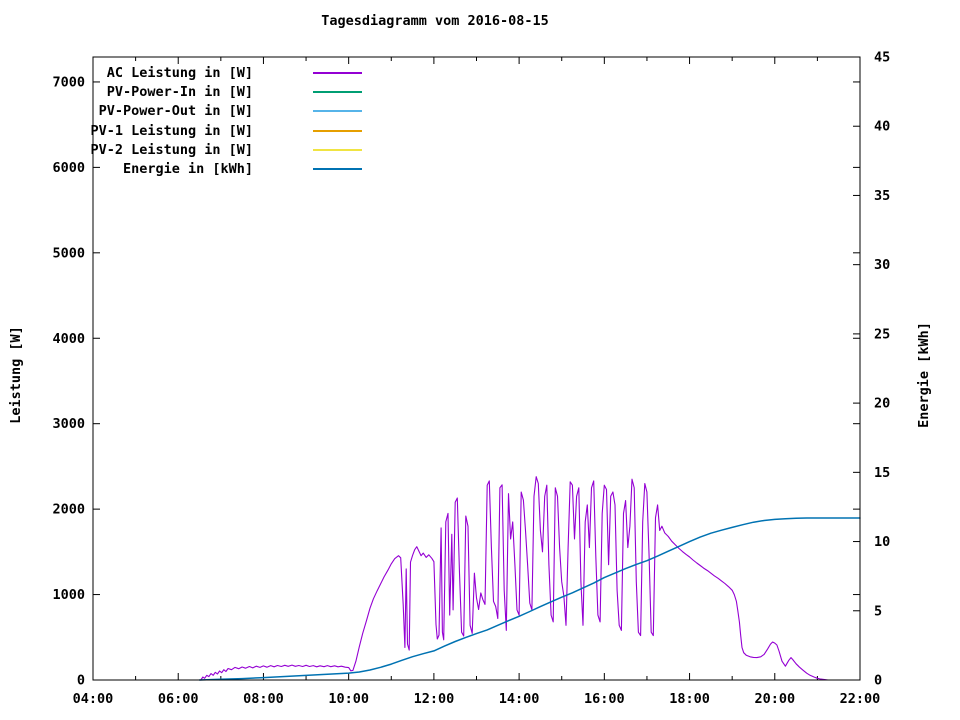 The width and height of the screenshot is (960, 720). What do you see at coordinates (171, 130) in the screenshot?
I see `legend-label: PV-1 Leistung in [W]` at bounding box center [171, 130].